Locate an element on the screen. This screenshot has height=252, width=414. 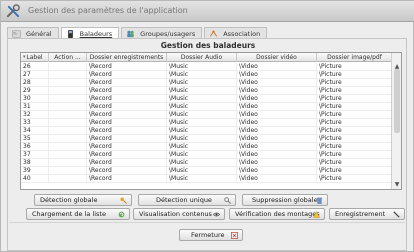
visualisation-contenus-button: Visualisation contenus is located at coordinates (179, 214).